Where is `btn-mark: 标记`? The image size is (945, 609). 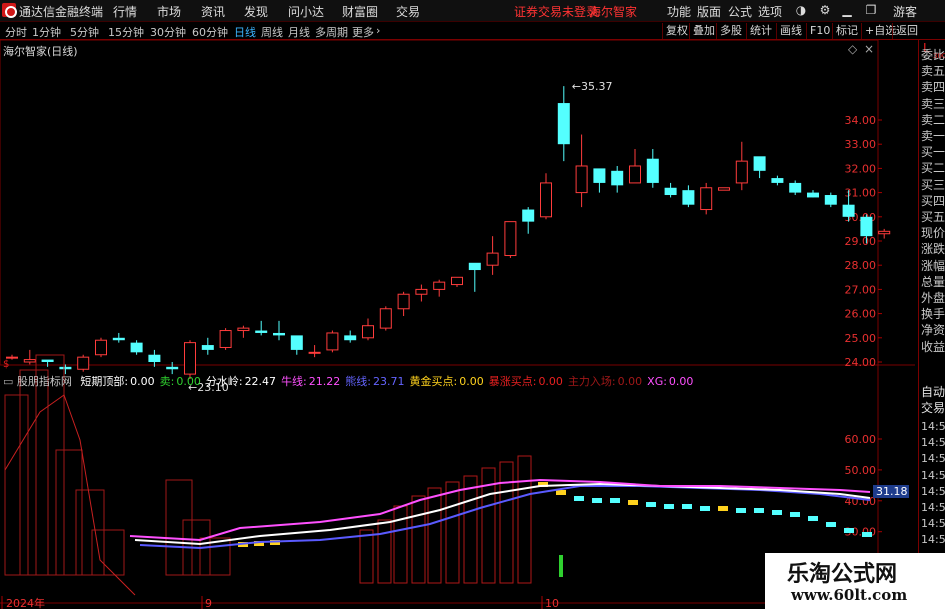 btn-mark: 标记 is located at coordinates (846, 31).